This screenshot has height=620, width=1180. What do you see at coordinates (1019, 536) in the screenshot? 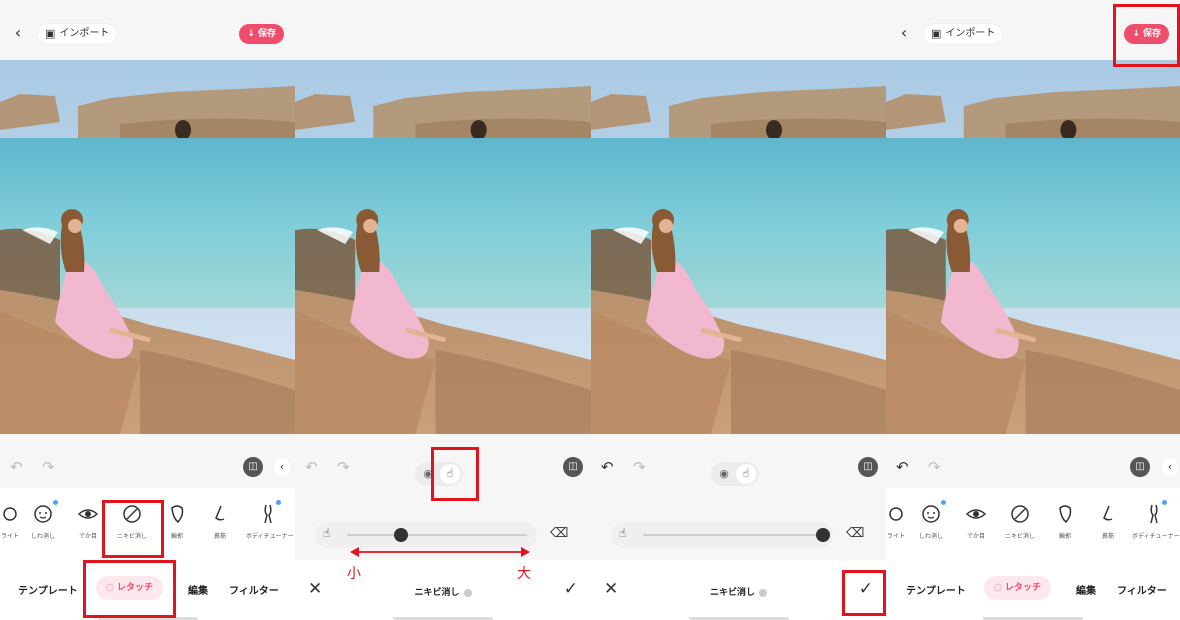
I see `tool-label: ニキビ消し` at bounding box center [1019, 536].